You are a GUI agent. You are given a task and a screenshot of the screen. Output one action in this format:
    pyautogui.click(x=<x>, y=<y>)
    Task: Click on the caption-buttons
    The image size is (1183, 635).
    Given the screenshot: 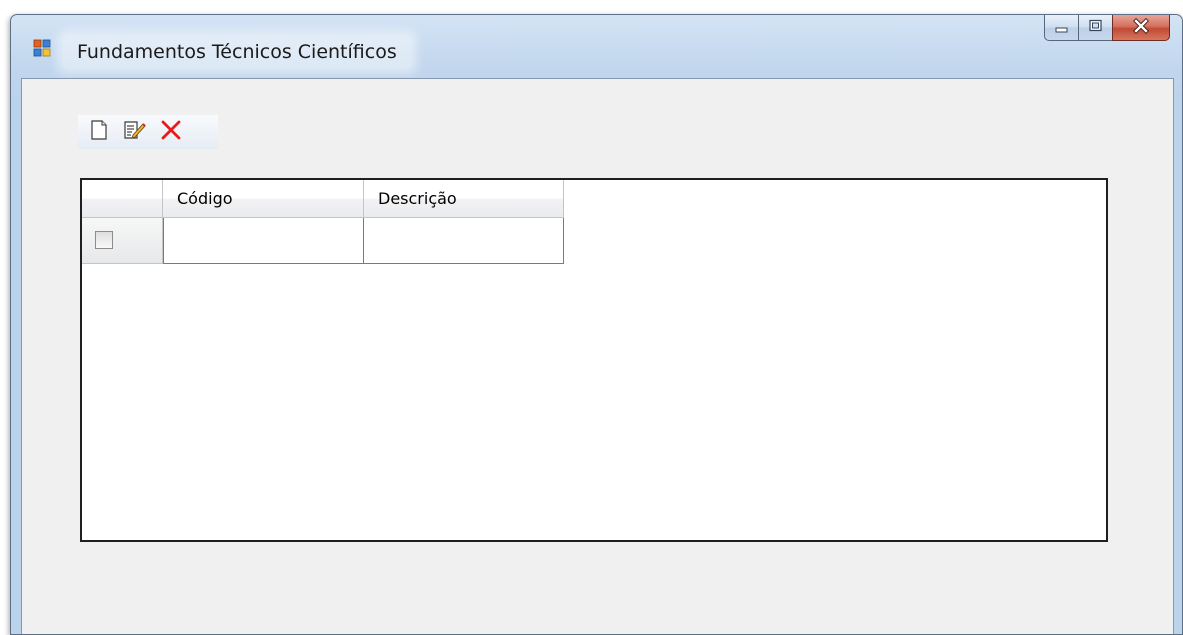 What is the action you would take?
    pyautogui.click(x=1107, y=29)
    